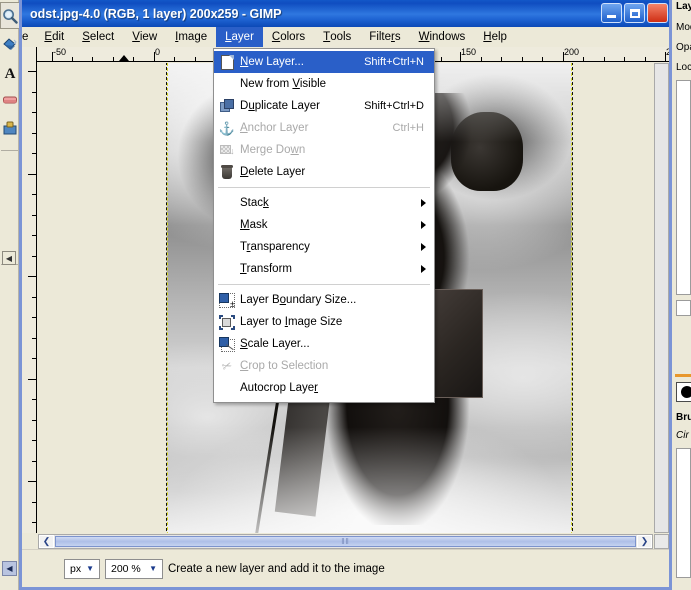 Image resolution: width=691 pixels, height=590 pixels. Describe the element at coordinates (683, 187) in the screenshot. I see `layers-list` at that location.